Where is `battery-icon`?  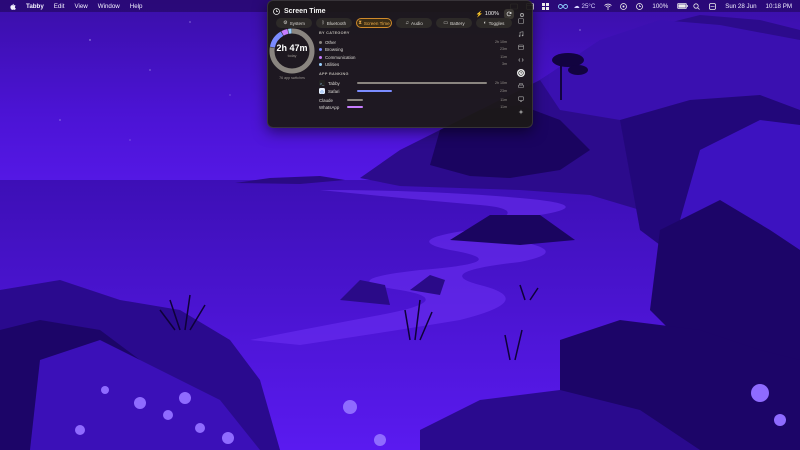 battery-icon is located at coordinates (683, 6).